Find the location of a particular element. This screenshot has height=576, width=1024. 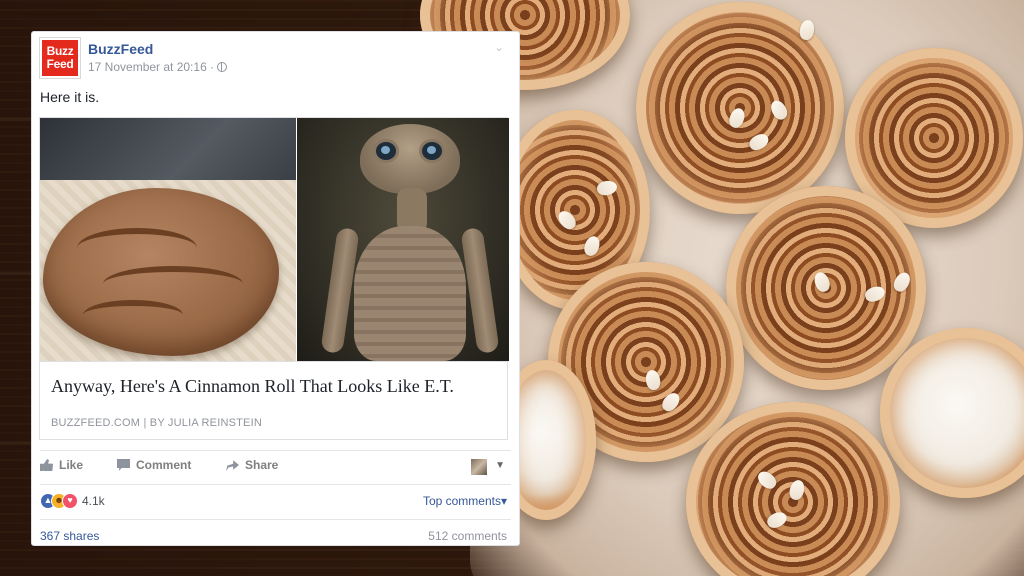

stats-row: 367 shares 512 comments is located at coordinates (275, 537).